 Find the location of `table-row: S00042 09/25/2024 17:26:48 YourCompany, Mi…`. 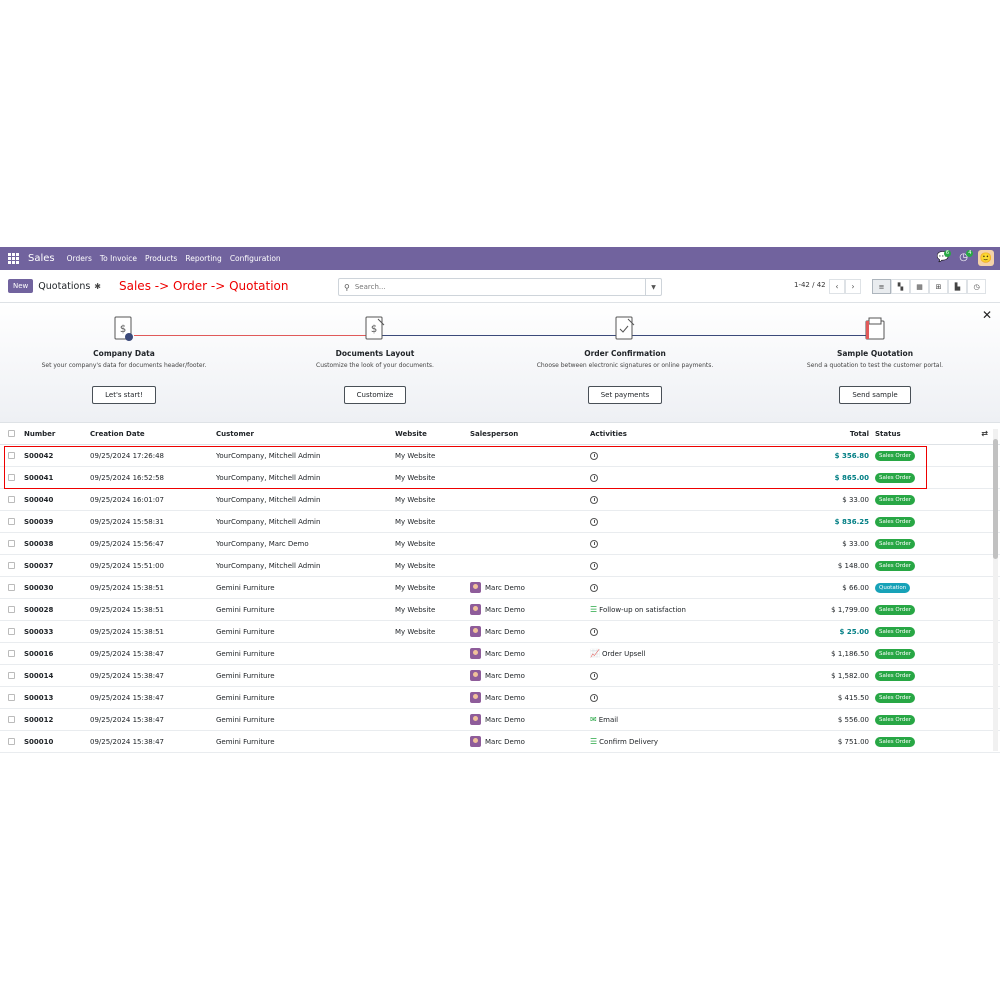

table-row: S00042 09/25/2024 17:26:48 YourCompany, Mi… is located at coordinates (500, 456).